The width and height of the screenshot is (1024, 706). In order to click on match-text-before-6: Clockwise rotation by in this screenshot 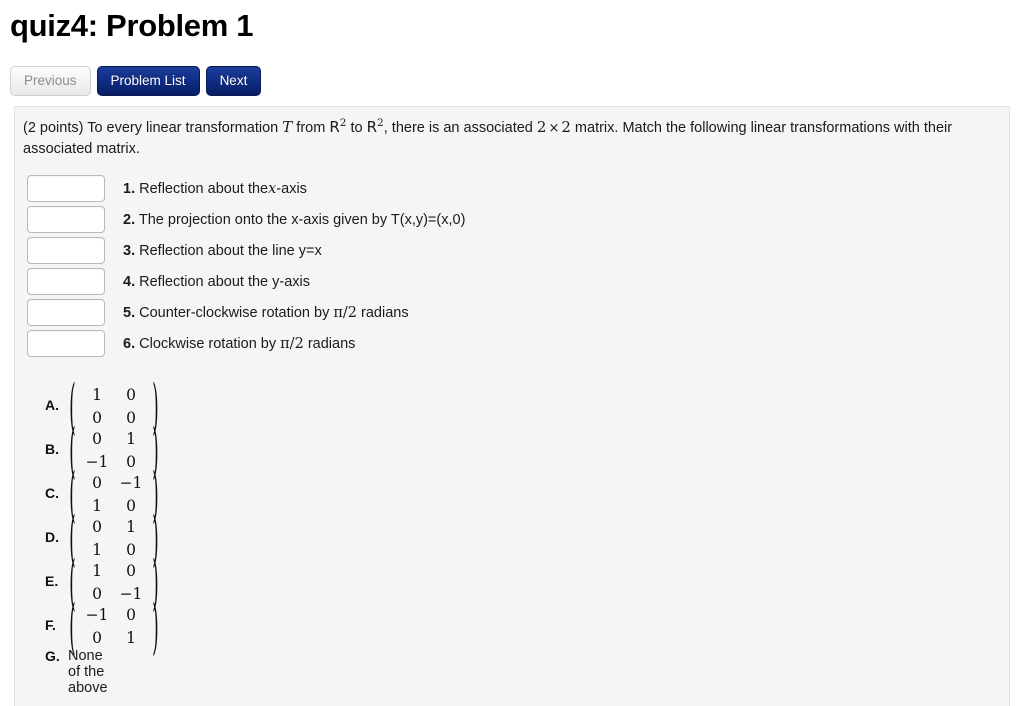, I will do `click(208, 343)`.